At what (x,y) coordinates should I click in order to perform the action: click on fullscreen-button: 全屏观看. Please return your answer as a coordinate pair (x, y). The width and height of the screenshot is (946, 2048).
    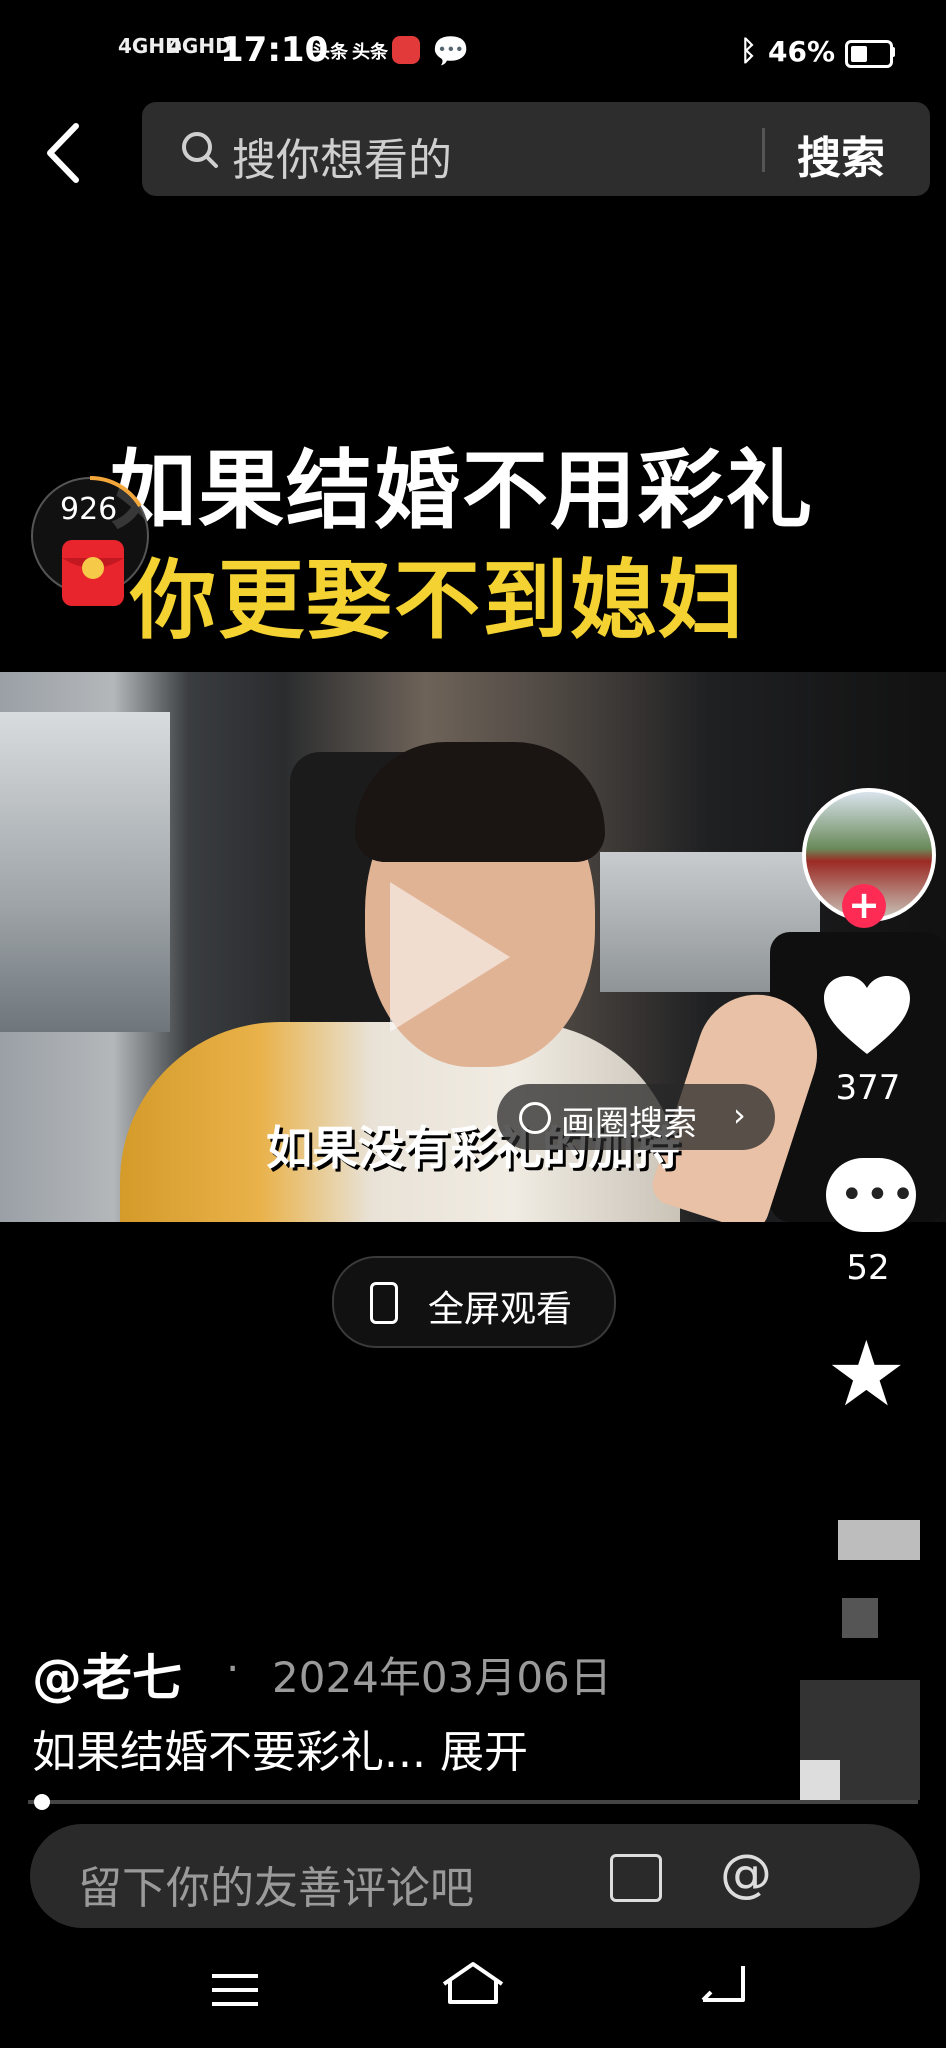
    Looking at the image, I should click on (474, 1302).